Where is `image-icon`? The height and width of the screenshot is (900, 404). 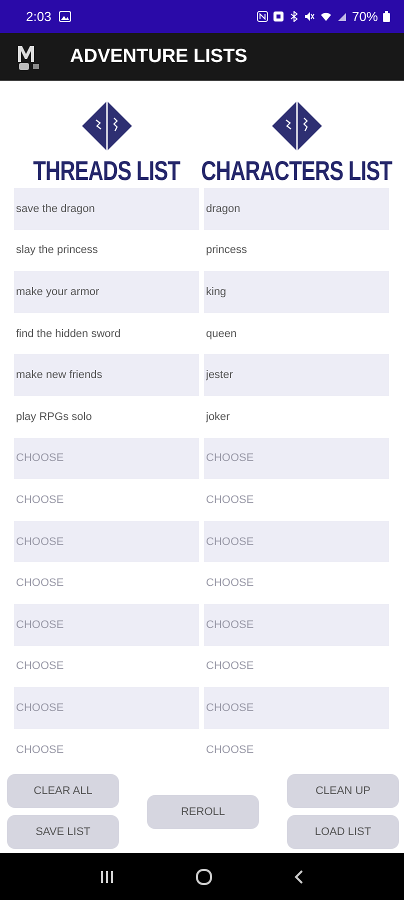
image-icon is located at coordinates (65, 16).